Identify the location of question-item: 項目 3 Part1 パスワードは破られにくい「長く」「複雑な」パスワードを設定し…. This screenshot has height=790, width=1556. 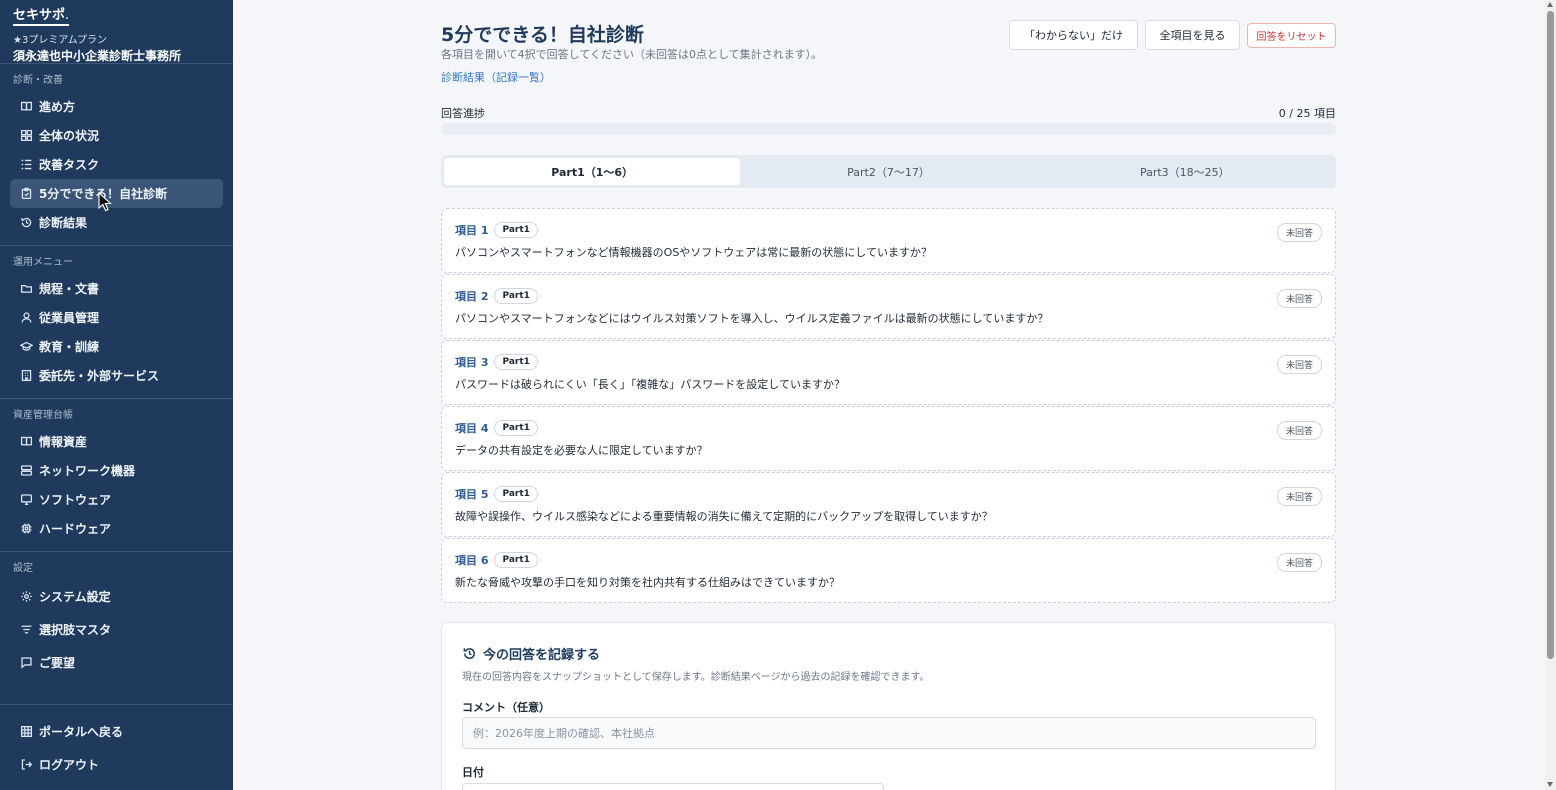
(888, 372).